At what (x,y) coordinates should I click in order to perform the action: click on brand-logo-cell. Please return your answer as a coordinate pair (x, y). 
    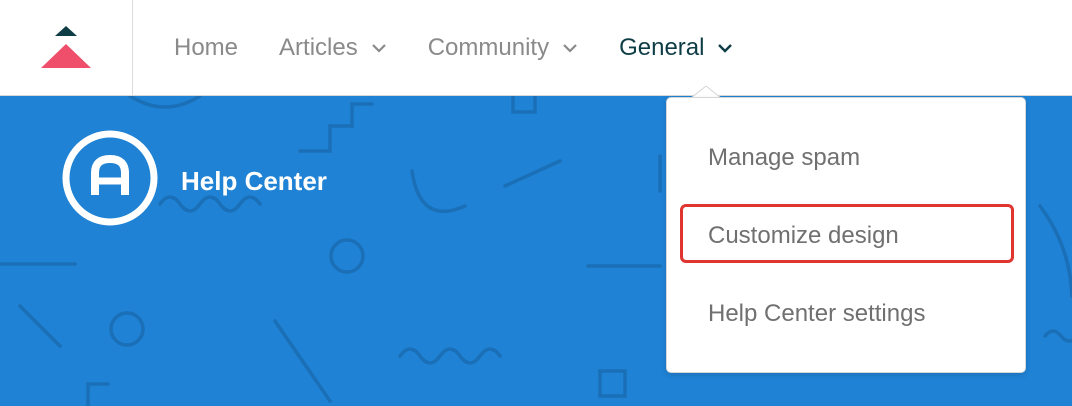
    Looking at the image, I should click on (66, 48).